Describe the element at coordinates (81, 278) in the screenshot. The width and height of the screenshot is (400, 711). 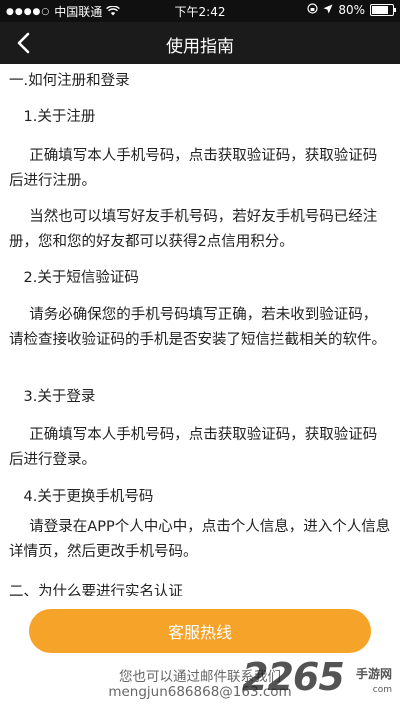
I see `subheading-sms-code: 2.关于短信验证码` at that location.